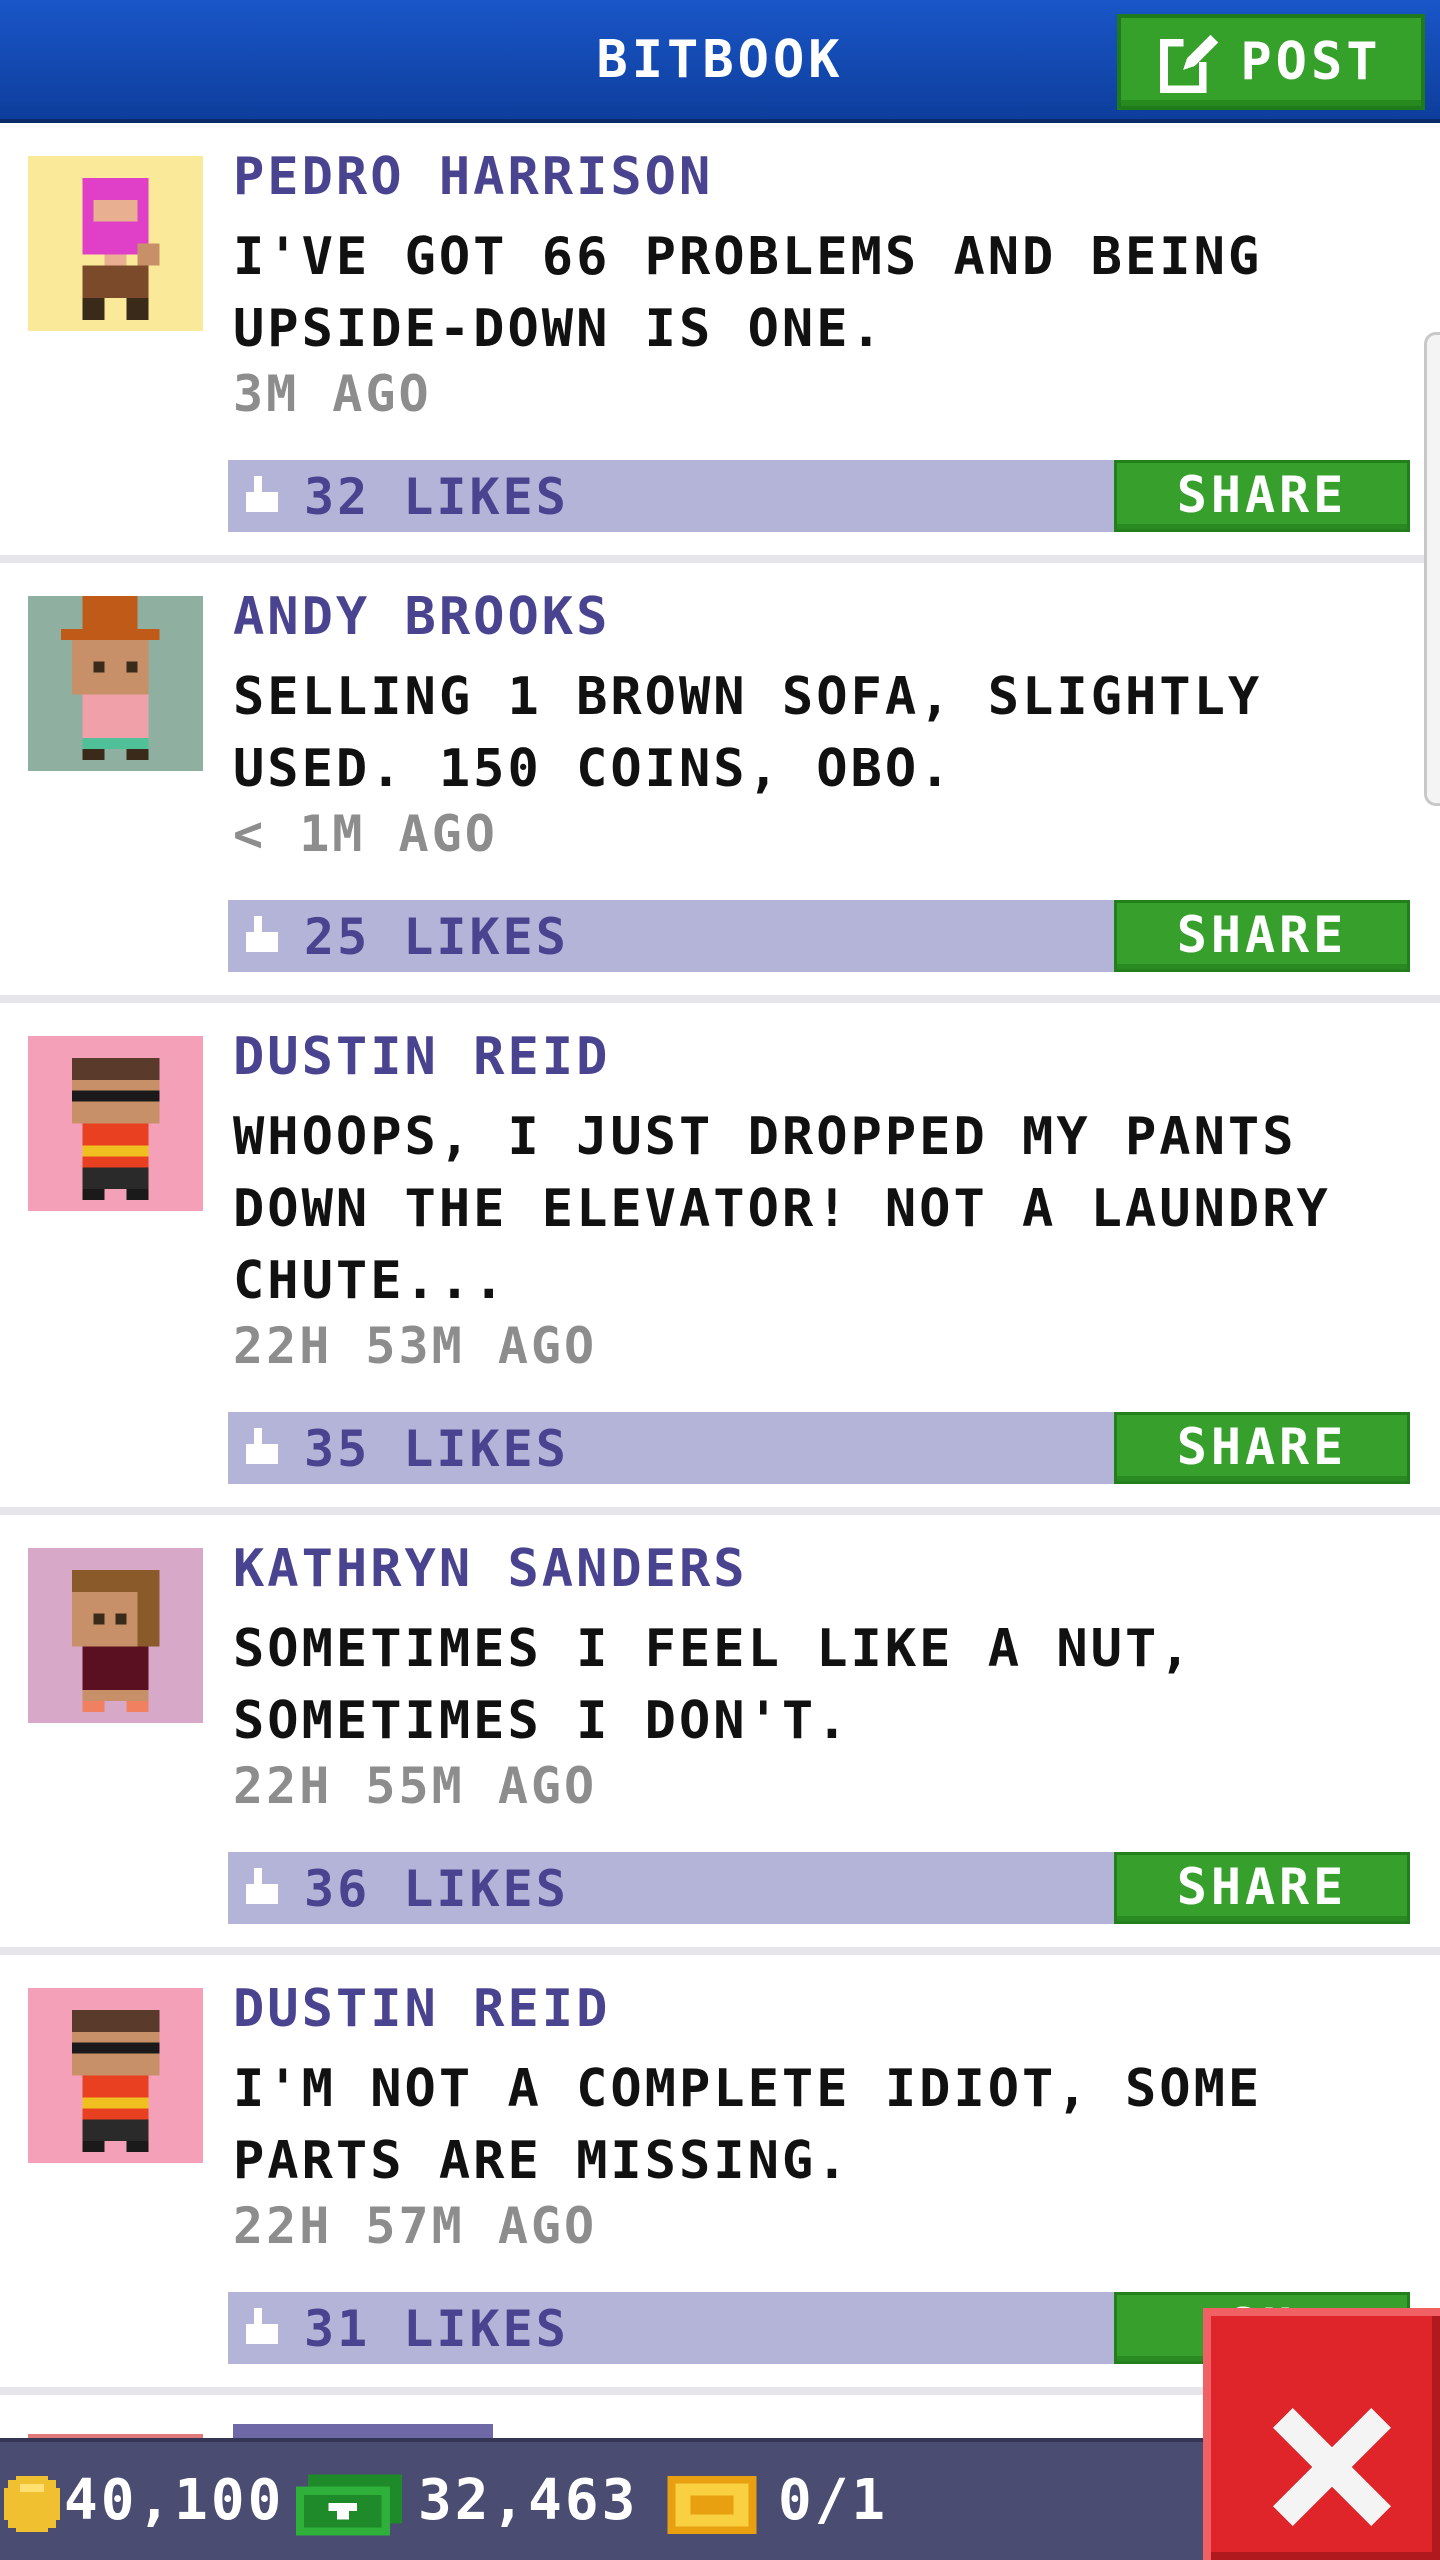 Image resolution: width=1440 pixels, height=2560 pixels. What do you see at coordinates (421, 617) in the screenshot?
I see `post-author: ANDY BROOKS` at bounding box center [421, 617].